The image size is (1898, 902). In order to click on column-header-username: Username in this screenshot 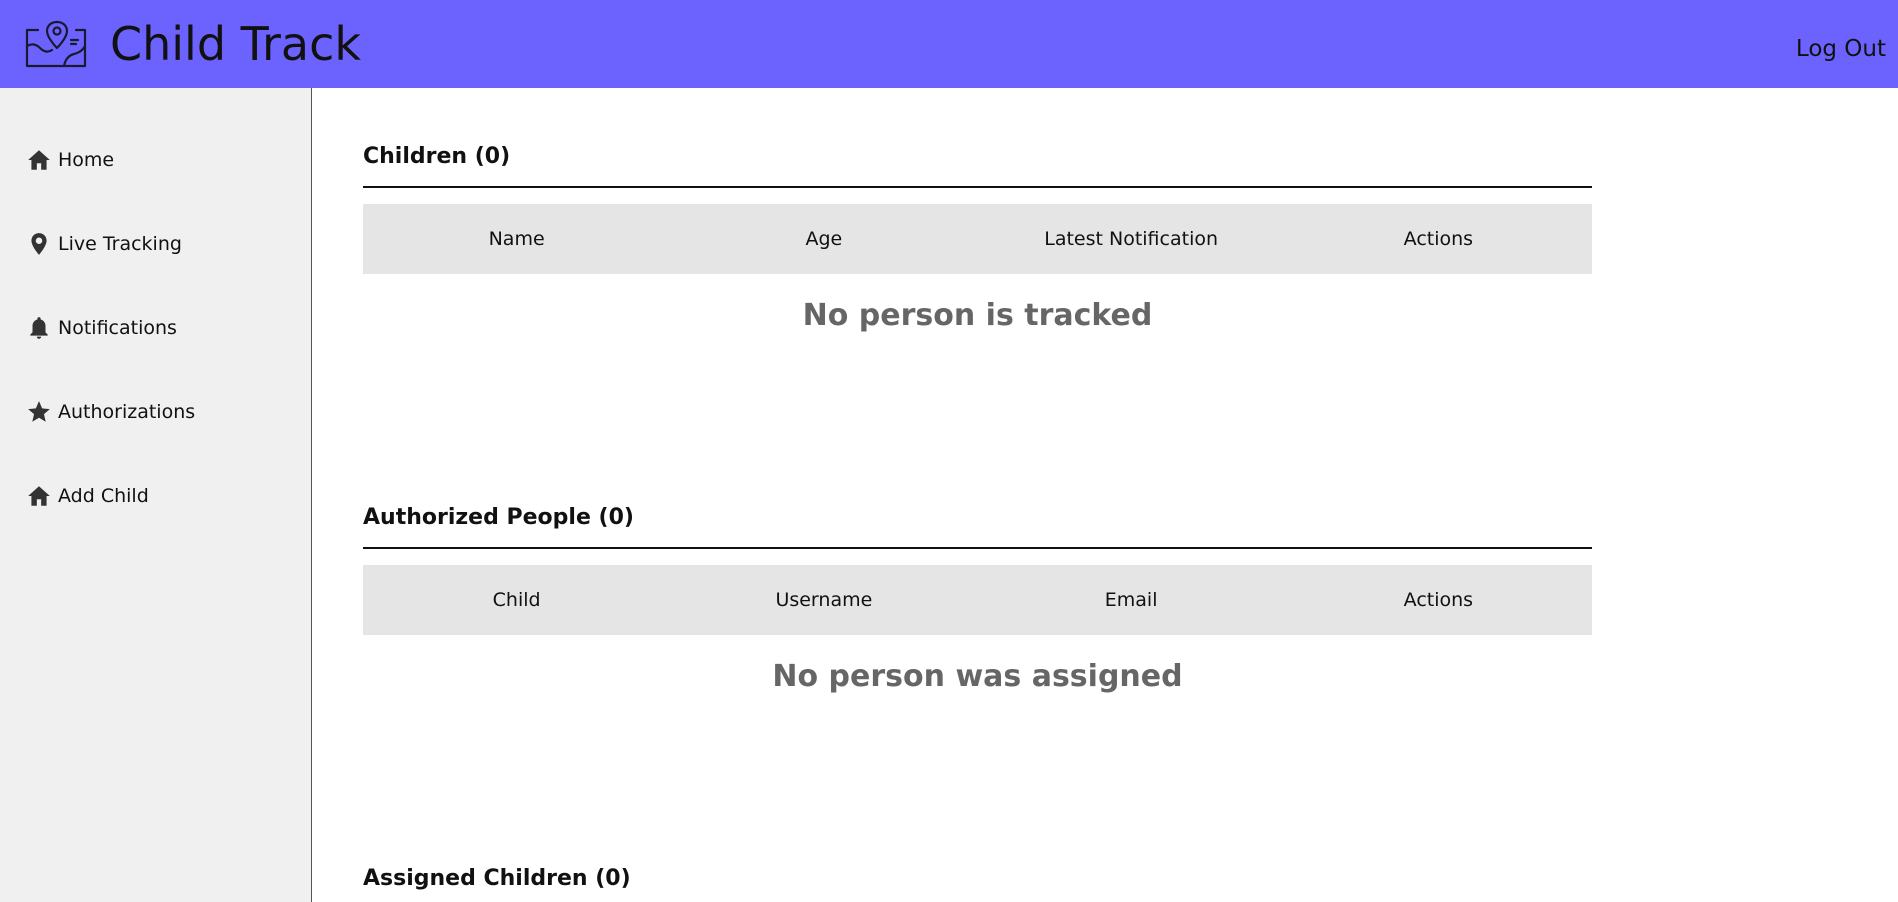, I will do `click(823, 600)`.